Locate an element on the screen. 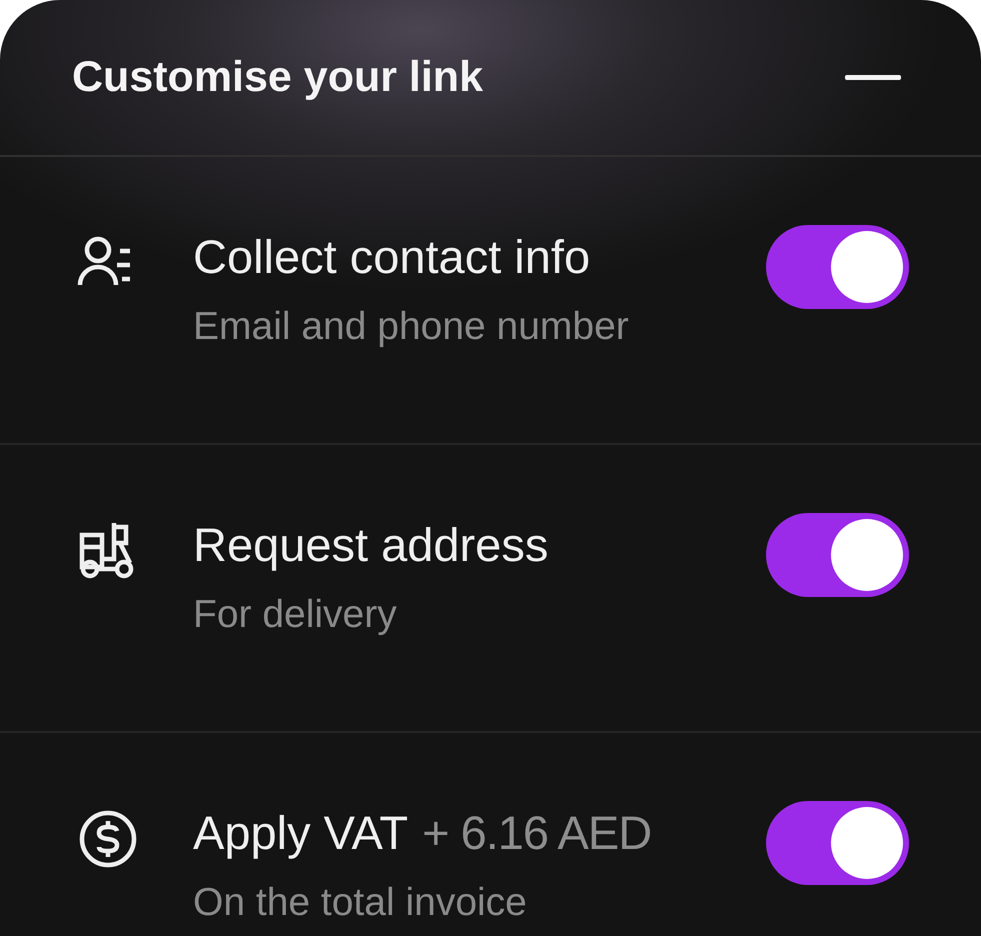 The width and height of the screenshot is (981, 936). option-title: Apply VAT is located at coordinates (300, 833).